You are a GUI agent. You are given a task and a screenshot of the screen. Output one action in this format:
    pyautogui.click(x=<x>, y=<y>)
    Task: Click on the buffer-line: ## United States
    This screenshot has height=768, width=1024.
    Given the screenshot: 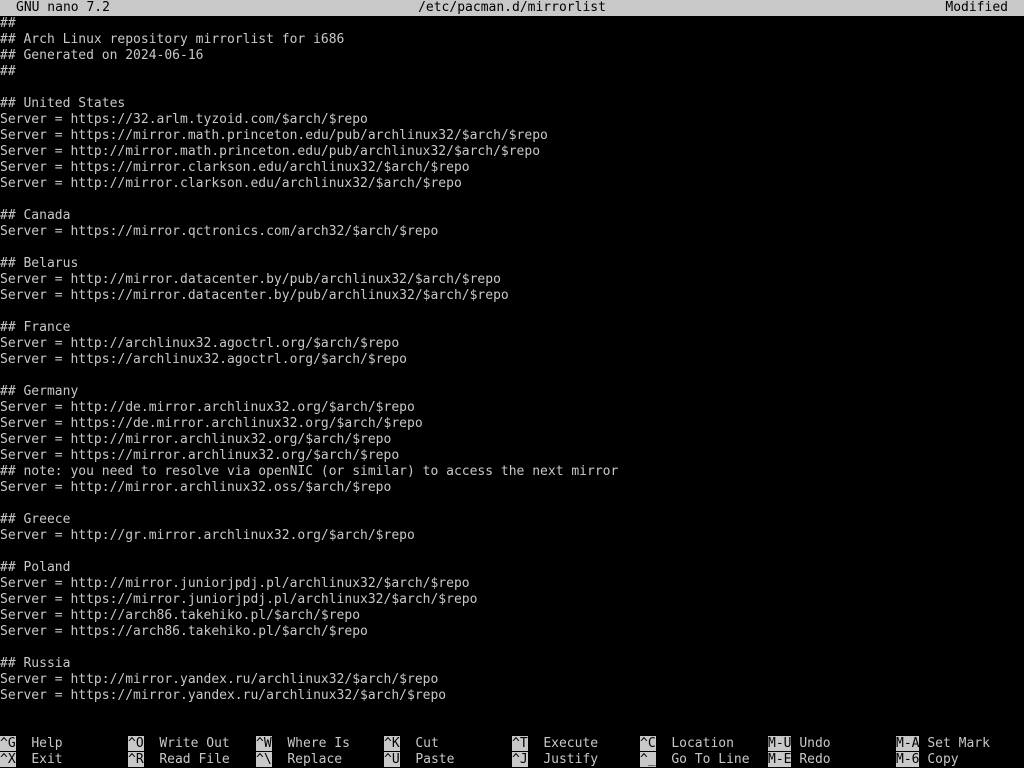 What is the action you would take?
    pyautogui.click(x=512, y=104)
    